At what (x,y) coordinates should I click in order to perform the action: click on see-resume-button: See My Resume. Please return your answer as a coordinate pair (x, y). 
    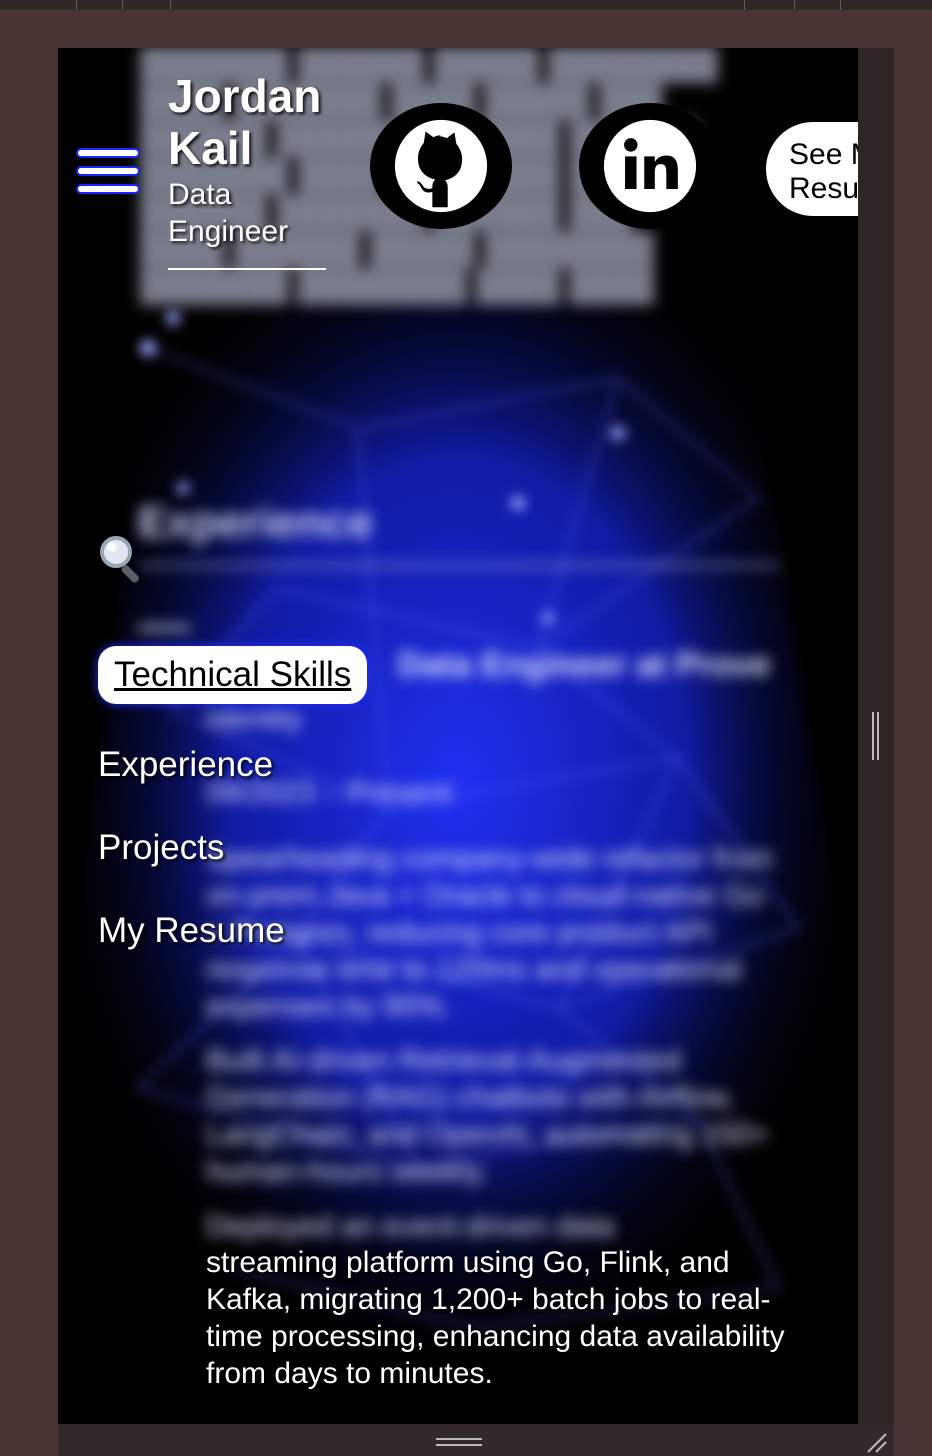
    Looking at the image, I should click on (812, 169).